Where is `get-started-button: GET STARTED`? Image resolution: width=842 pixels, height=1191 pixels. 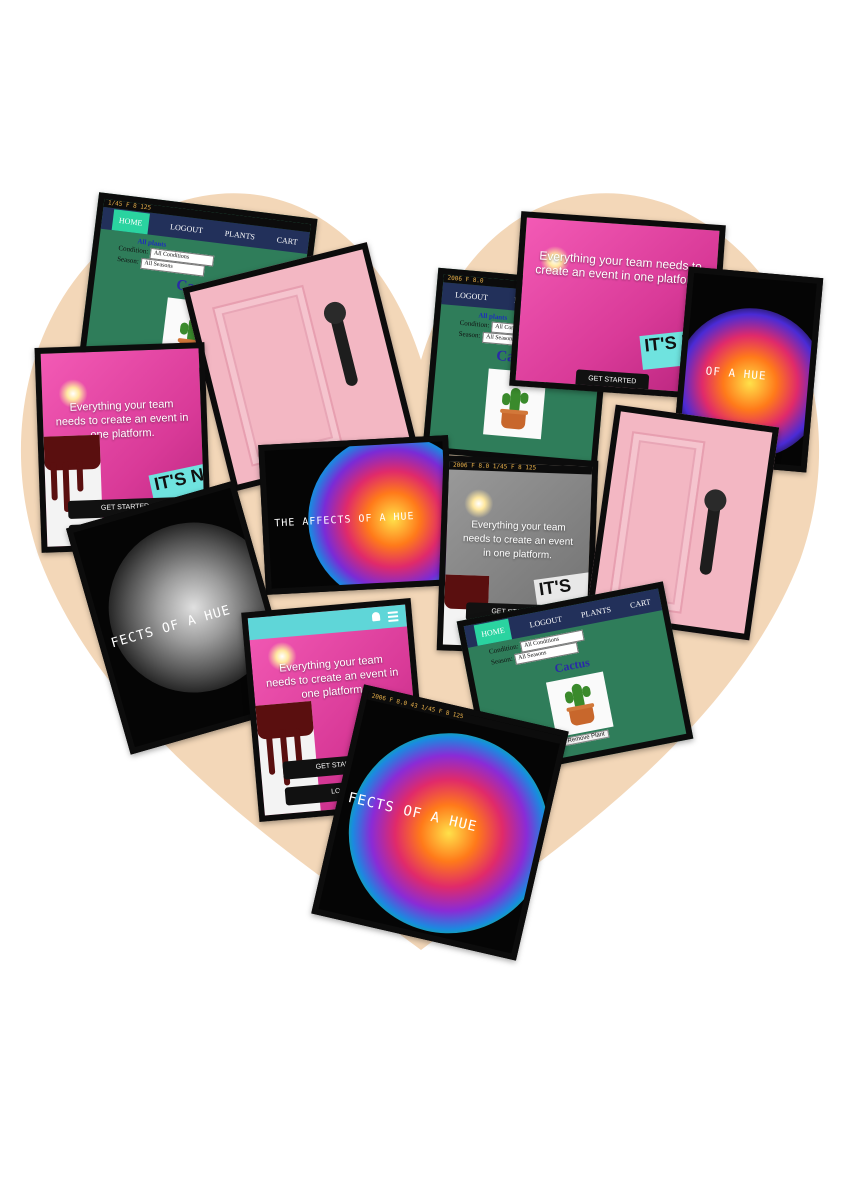 get-started-button: GET STARTED is located at coordinates (612, 381).